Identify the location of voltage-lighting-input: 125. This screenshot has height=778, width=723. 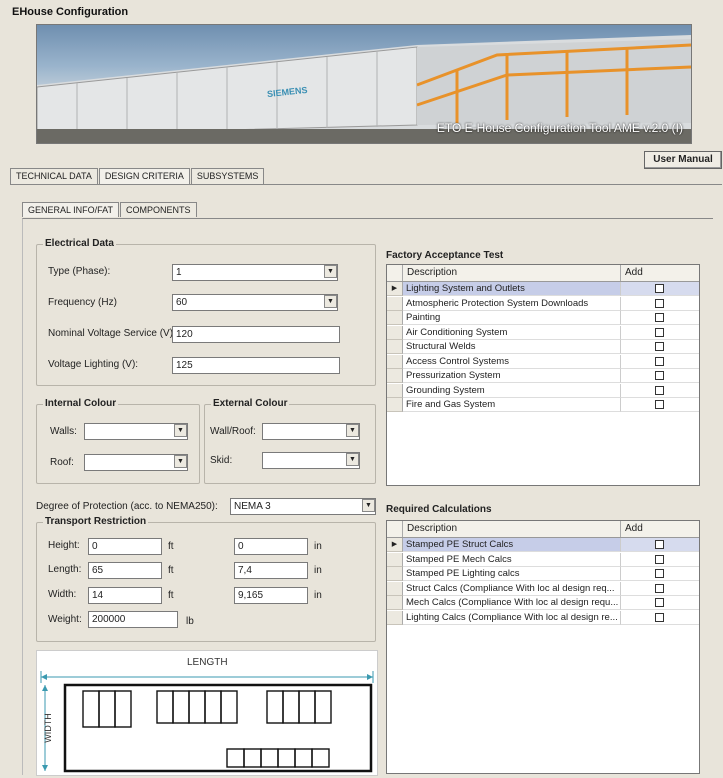
(256, 365).